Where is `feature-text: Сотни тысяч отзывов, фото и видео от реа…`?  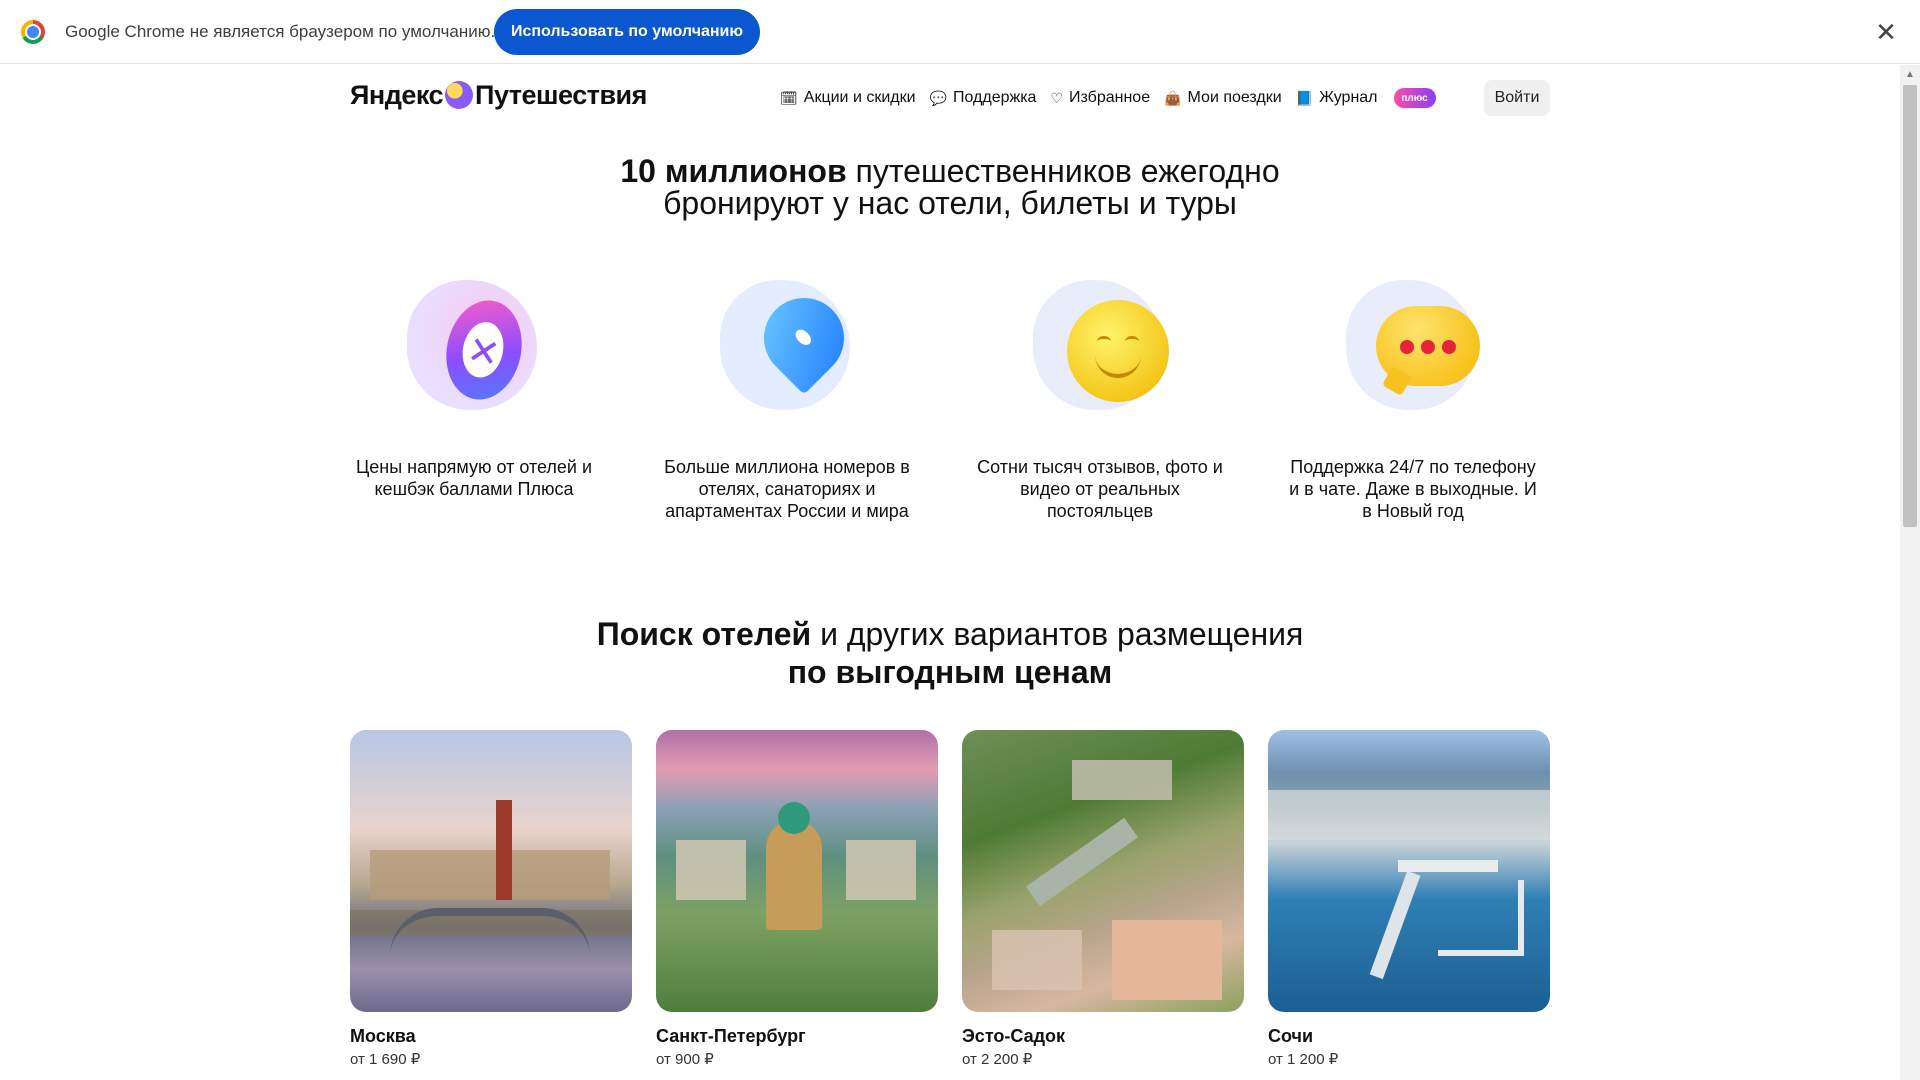 feature-text: Сотни тысяч отзывов, фото и видео от реа… is located at coordinates (1100, 489).